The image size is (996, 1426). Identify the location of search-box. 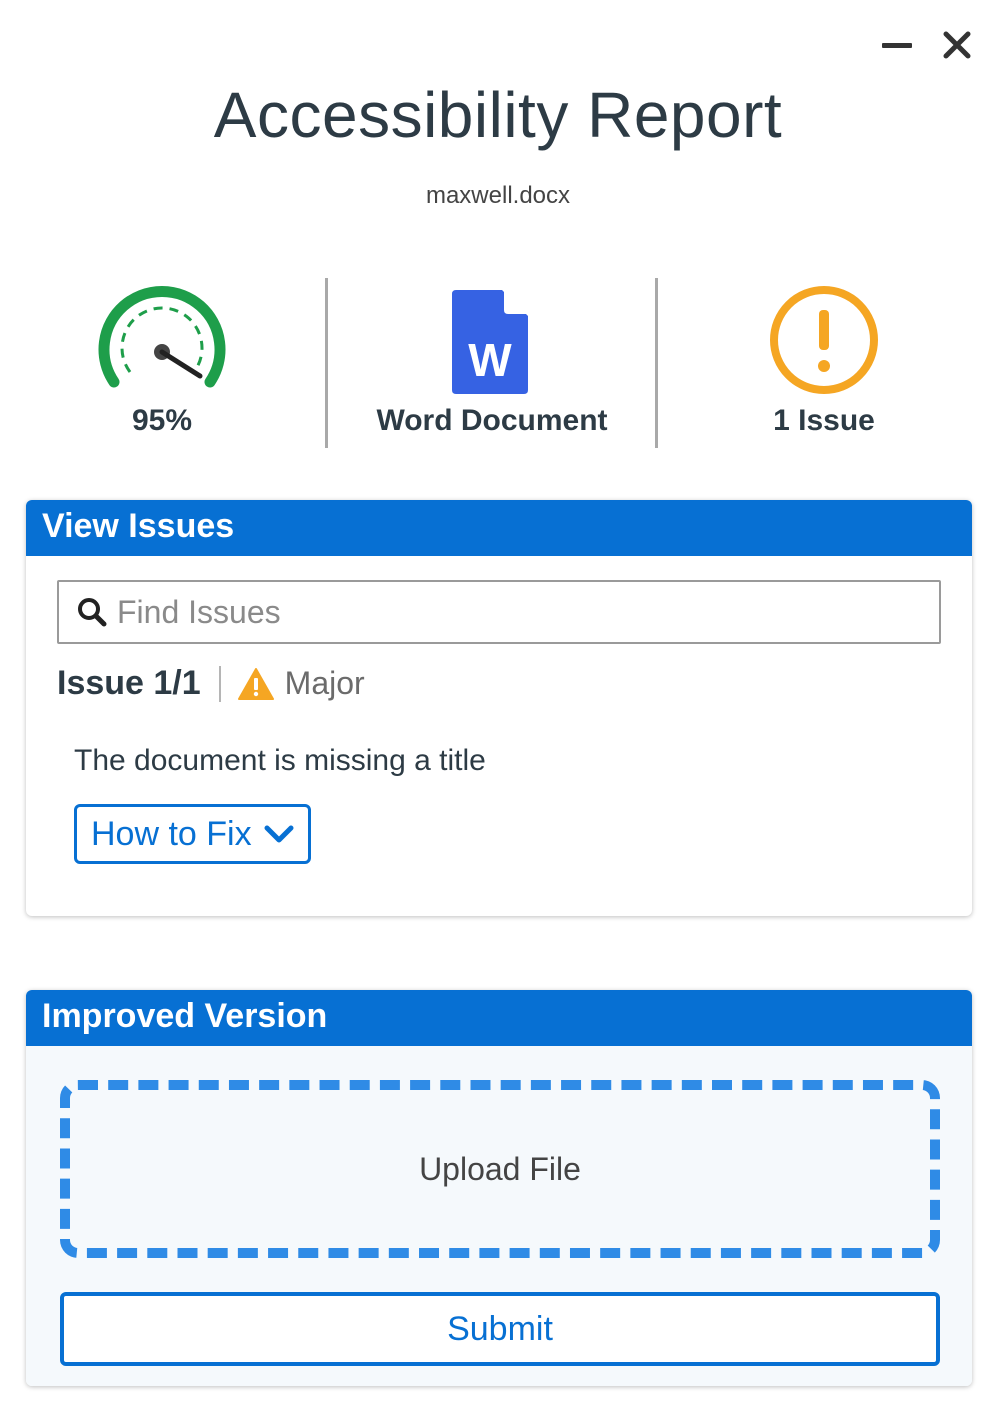
(499, 612).